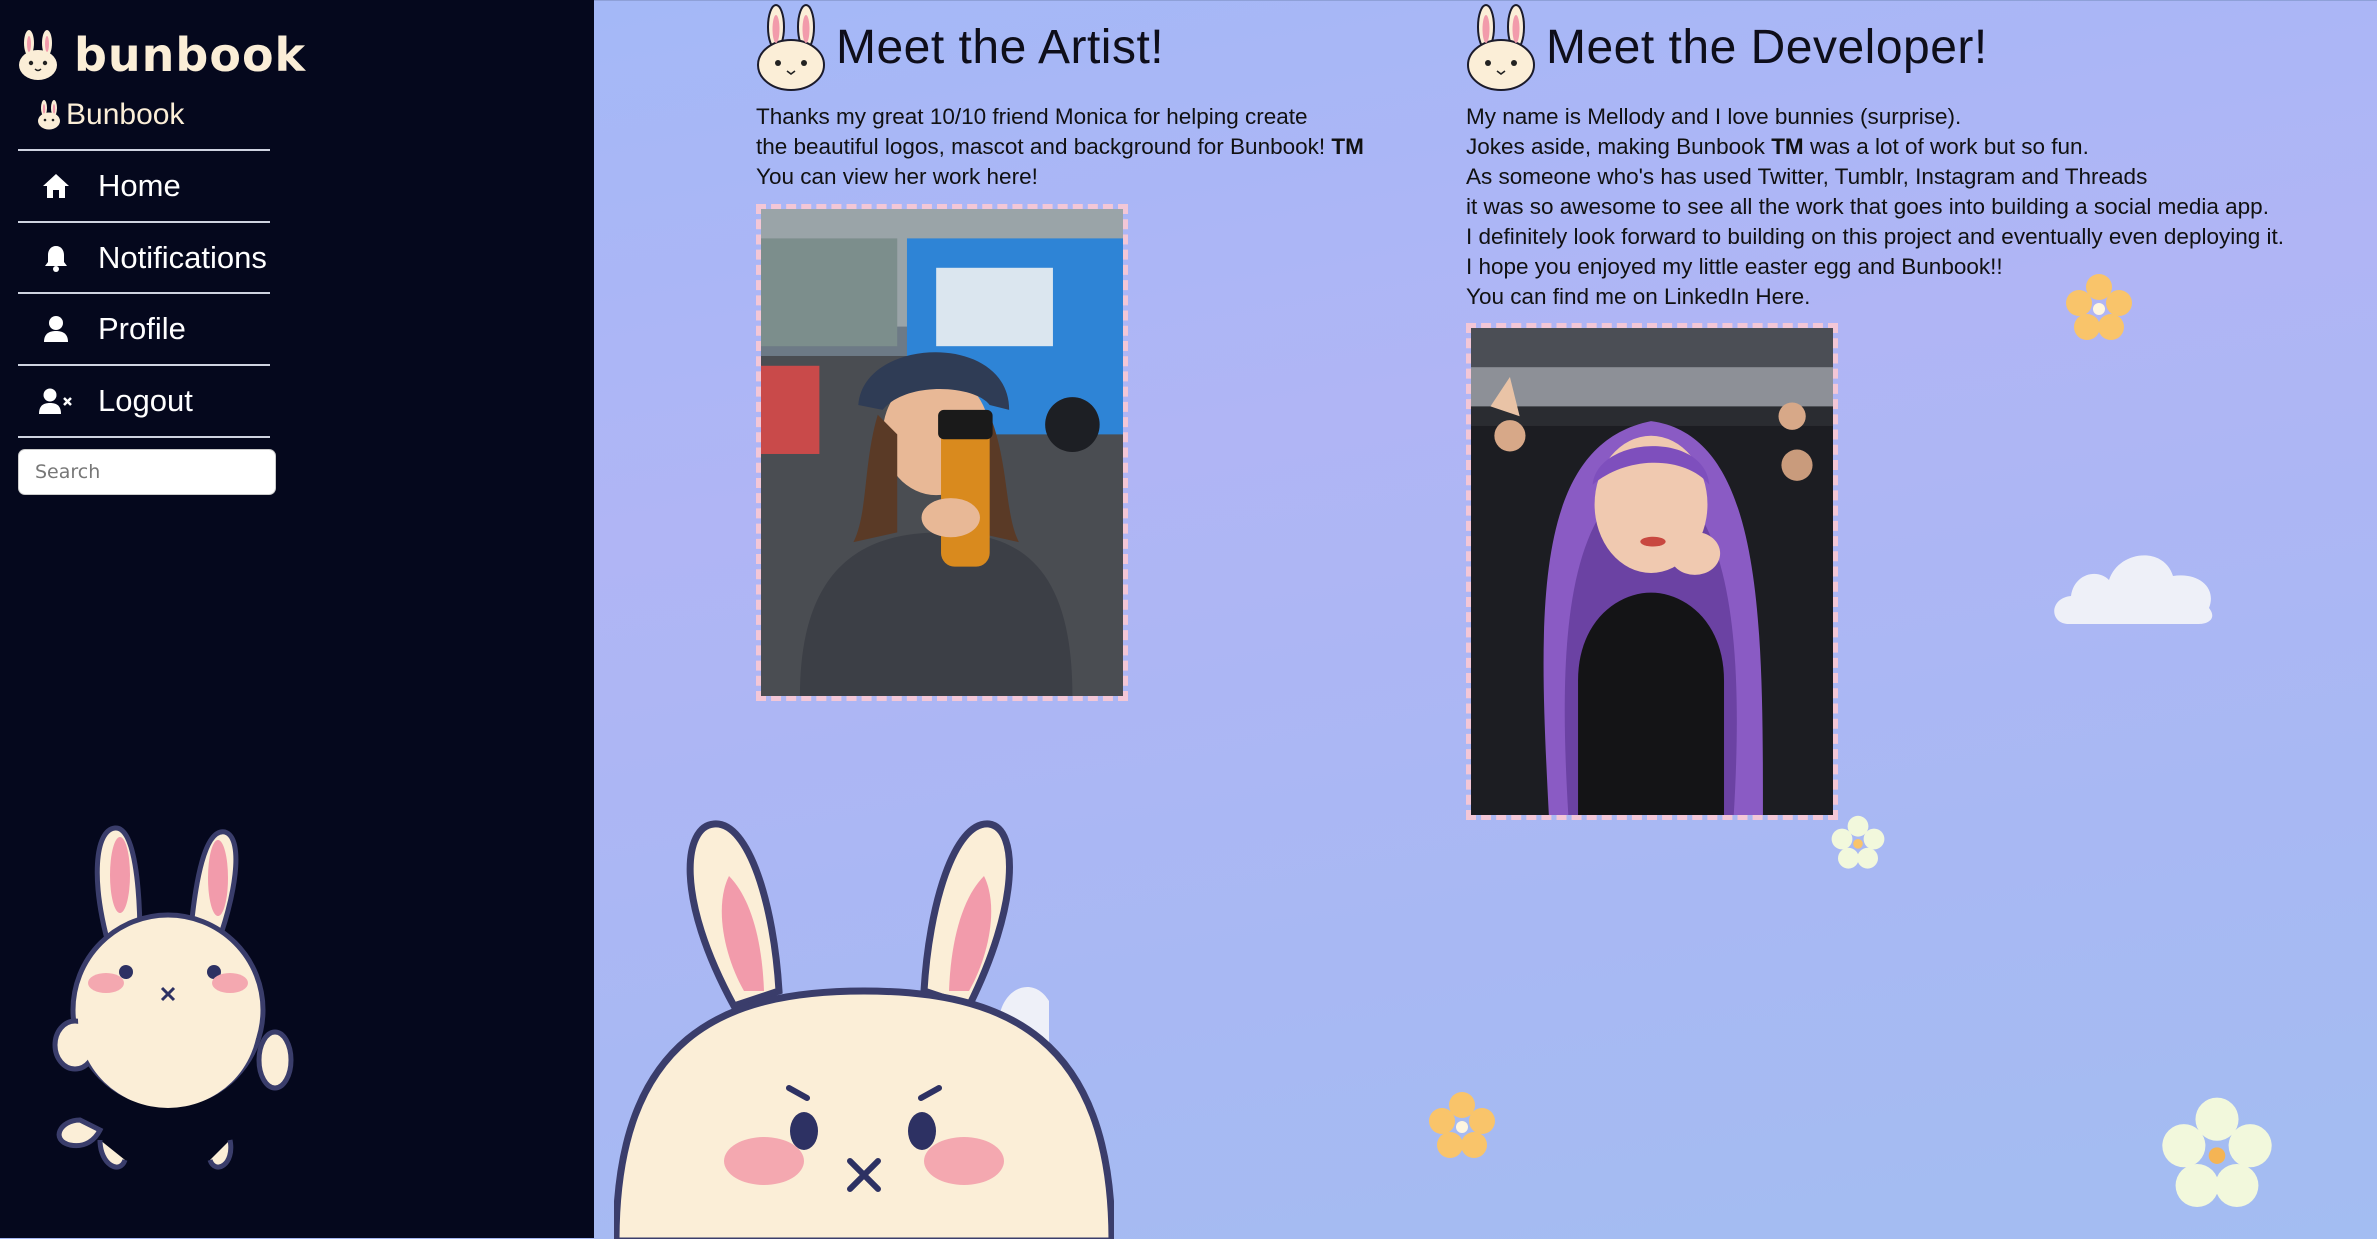  What do you see at coordinates (864, 1029) in the screenshot?
I see `bunny-mascot-large-illustration` at bounding box center [864, 1029].